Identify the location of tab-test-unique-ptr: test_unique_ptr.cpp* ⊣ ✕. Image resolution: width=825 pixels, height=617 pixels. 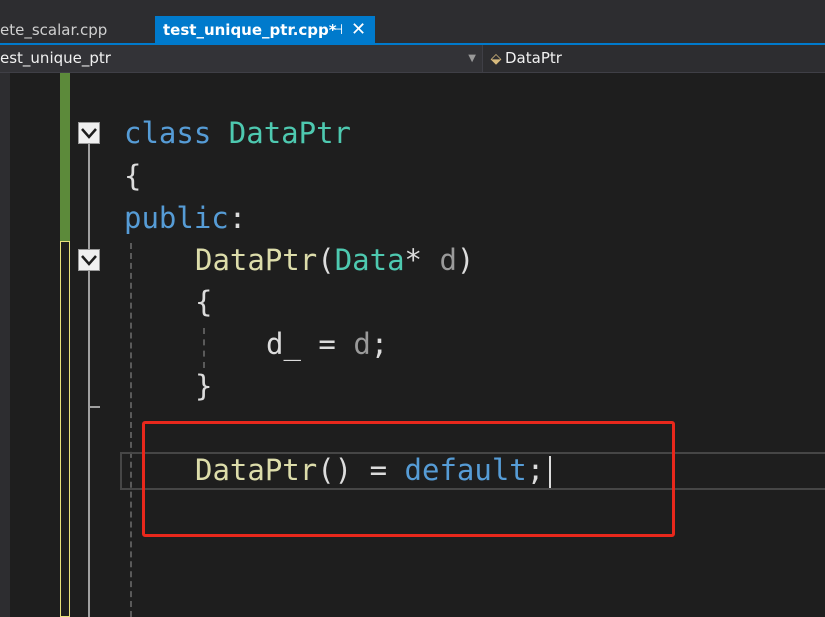
(265, 30).